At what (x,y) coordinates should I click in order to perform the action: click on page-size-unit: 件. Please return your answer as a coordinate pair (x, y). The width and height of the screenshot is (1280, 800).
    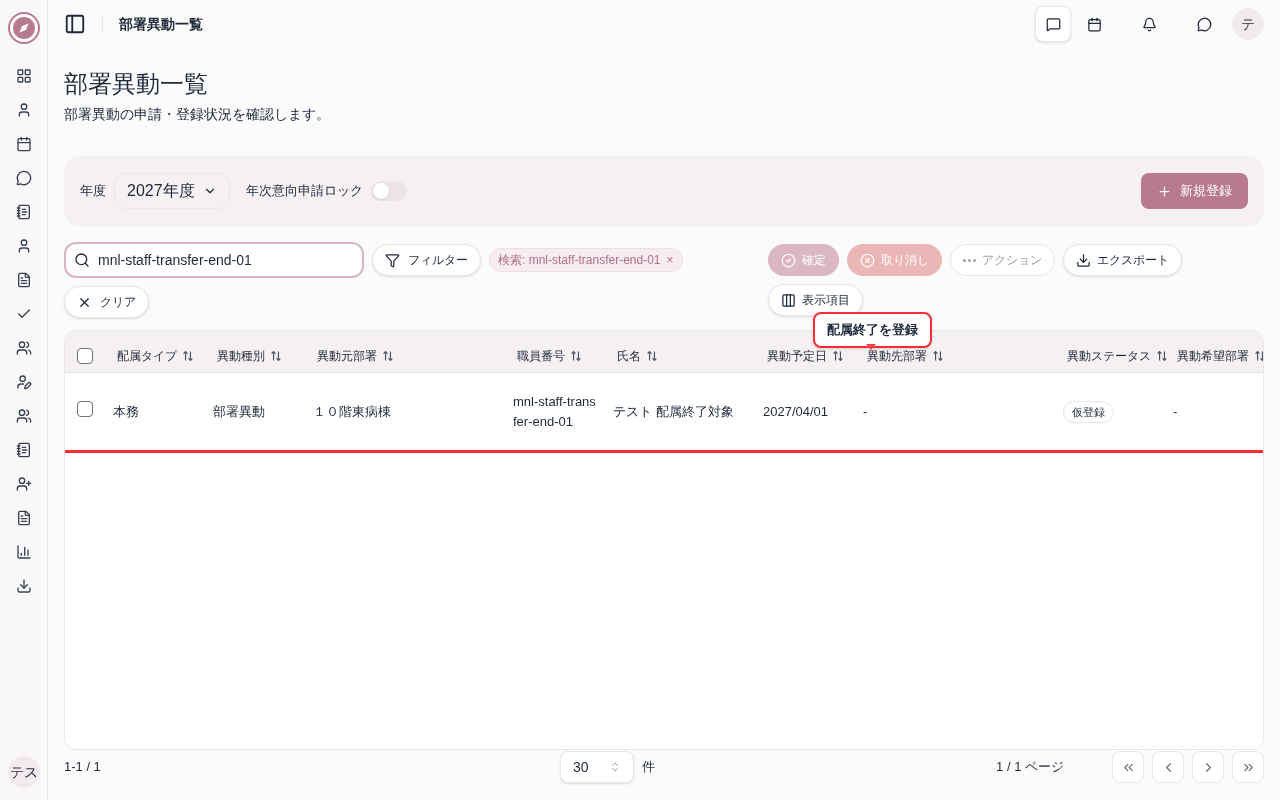
    Looking at the image, I should click on (648, 767).